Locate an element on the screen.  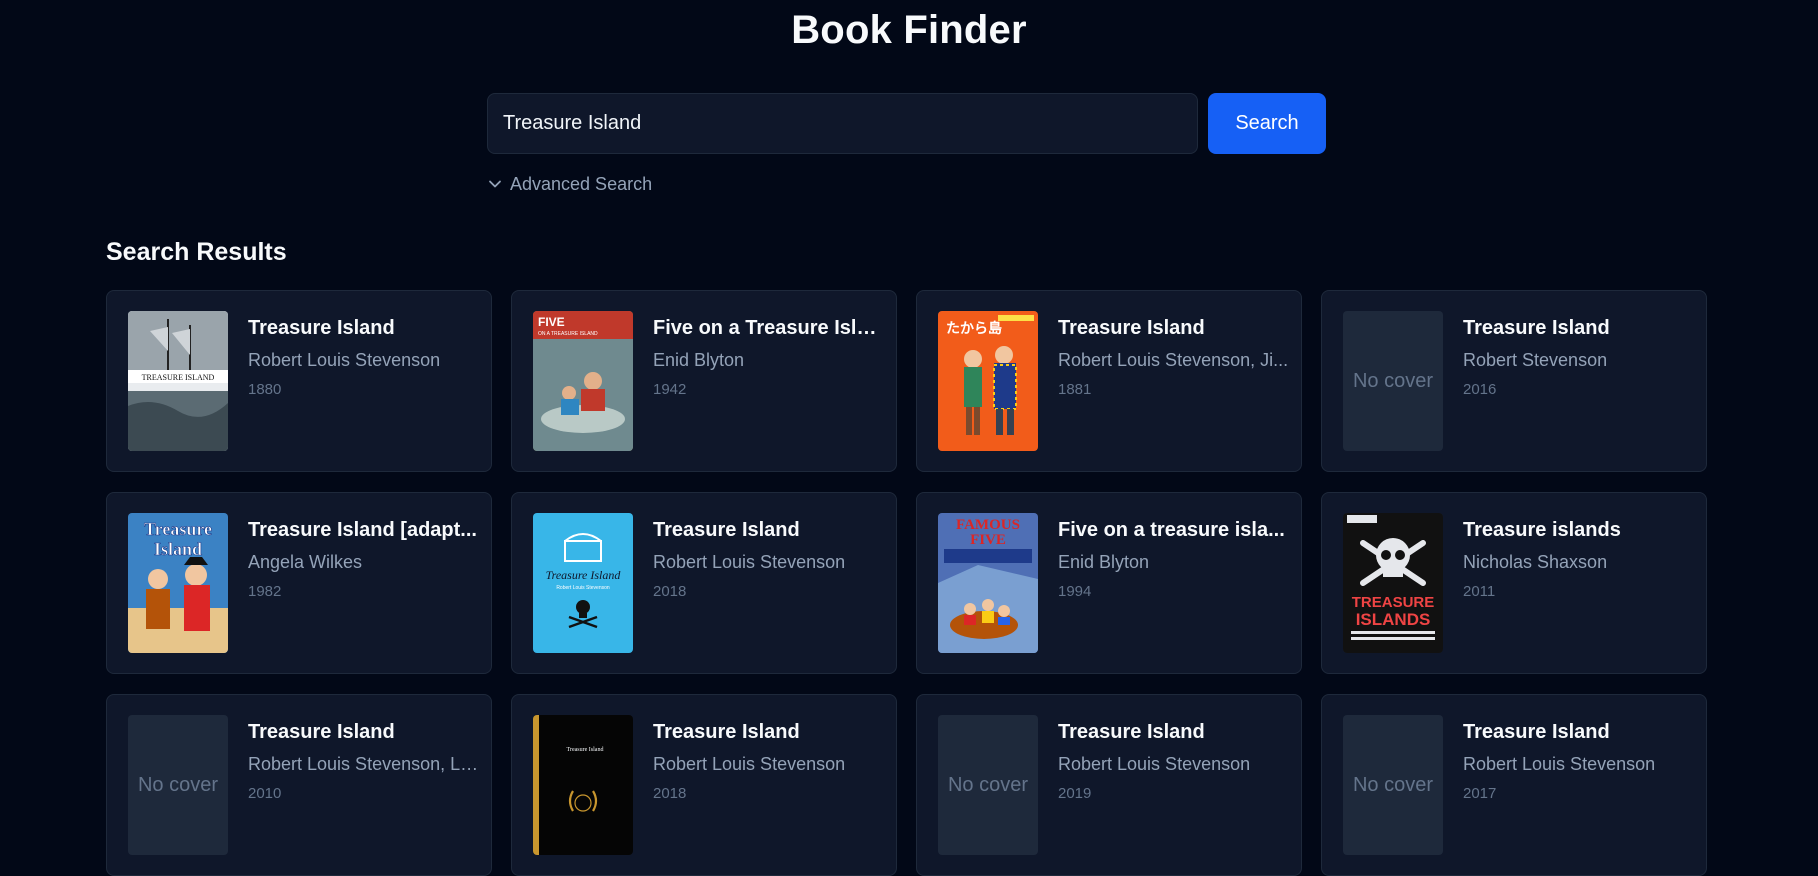
search-input is located at coordinates (842, 123).